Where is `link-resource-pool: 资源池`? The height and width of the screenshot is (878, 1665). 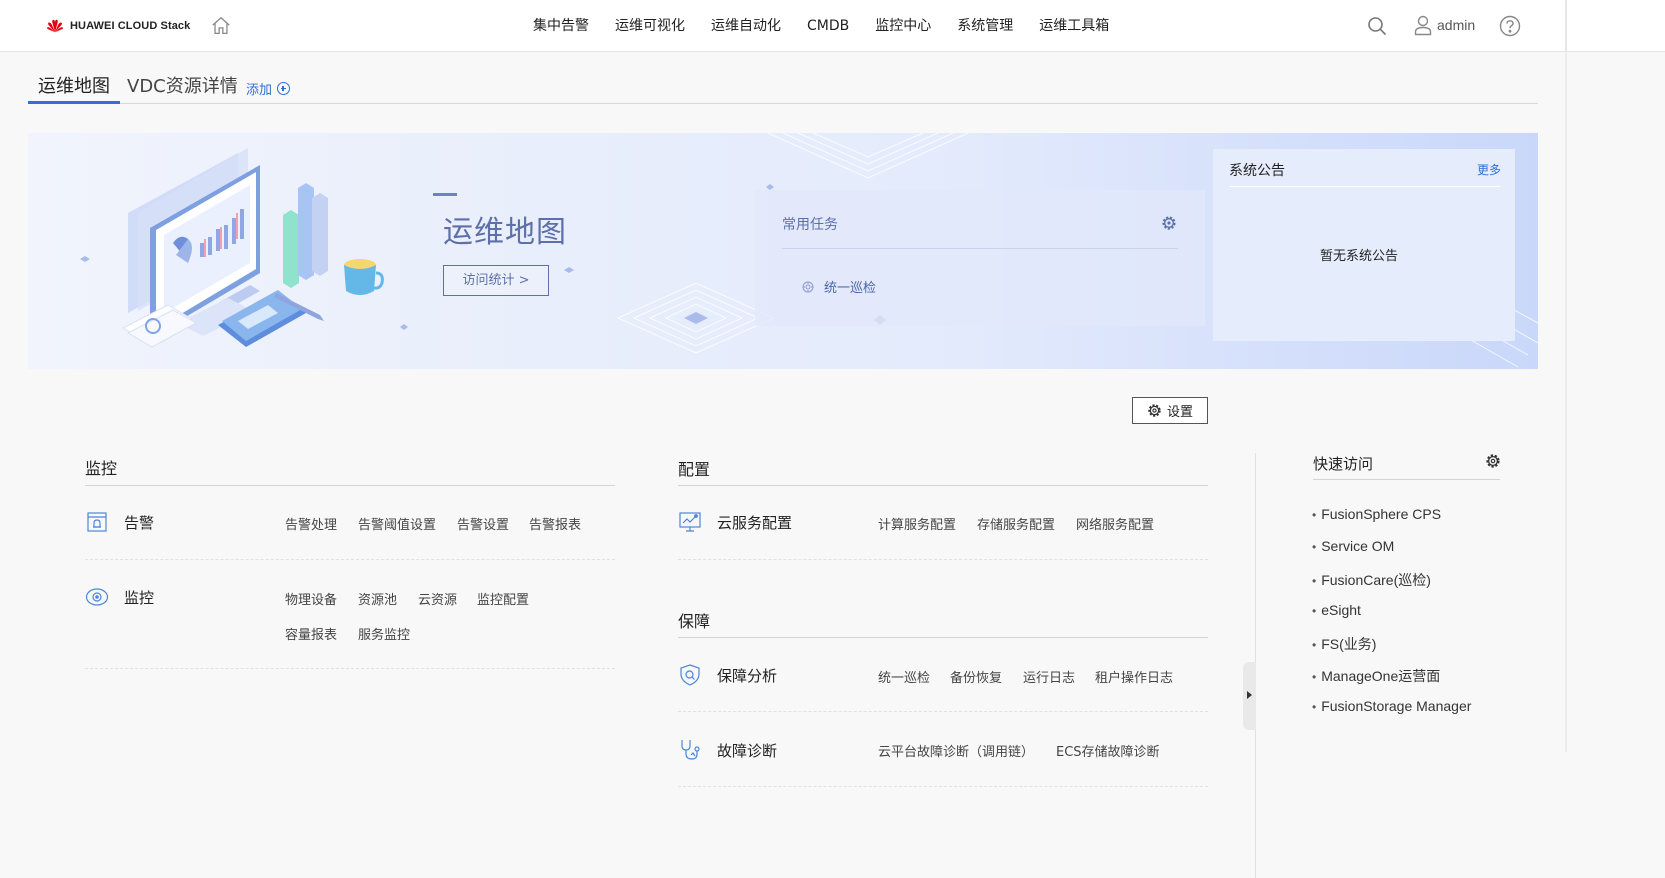
link-resource-pool: 资源池 is located at coordinates (377, 598).